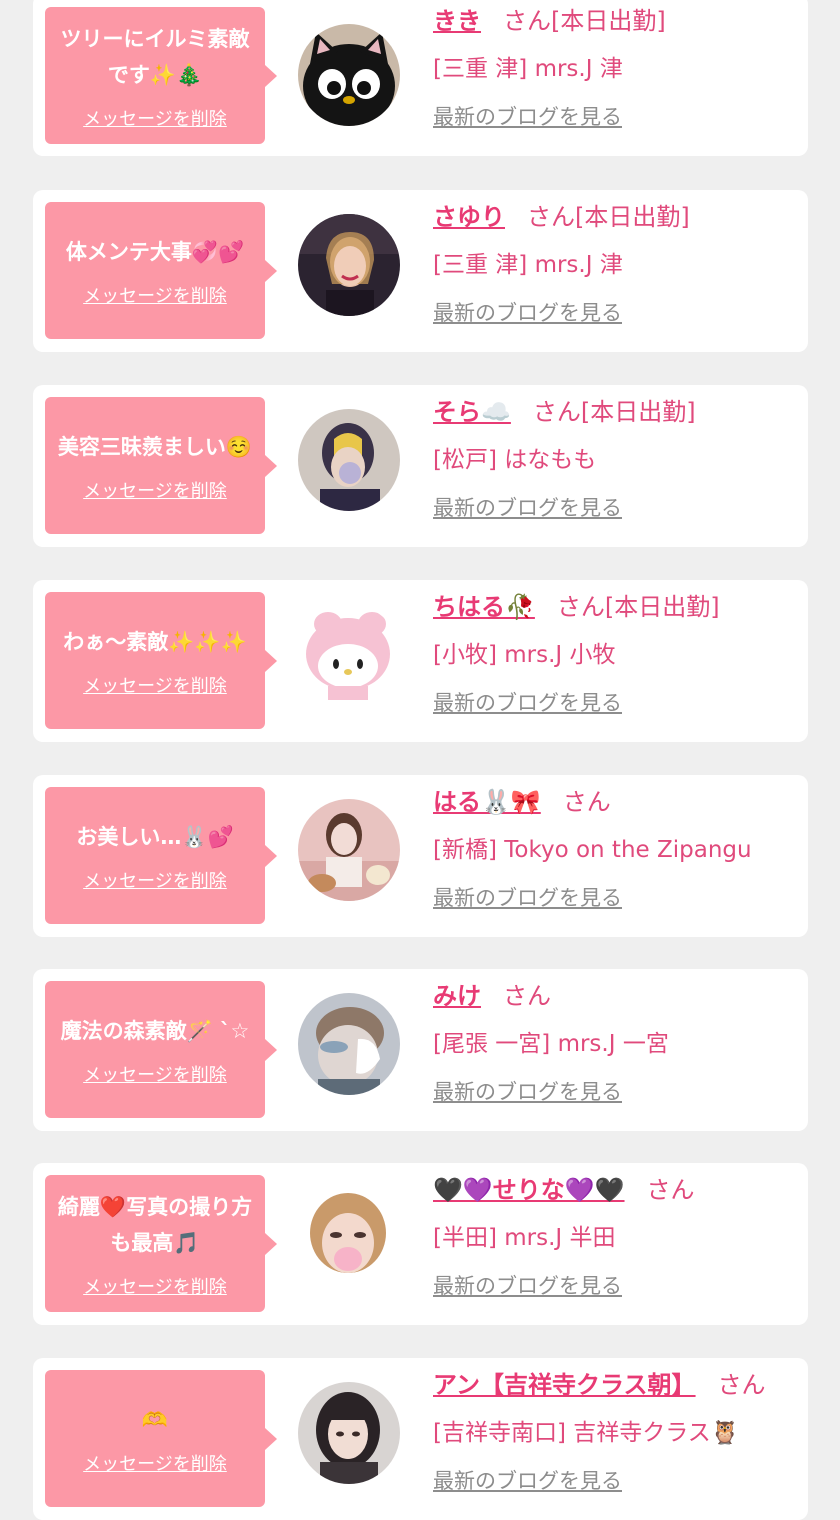 The height and width of the screenshot is (1520, 840). What do you see at coordinates (592, 850) in the screenshot?
I see `shop-name: [新橋] Tokyo on the Zipangu` at bounding box center [592, 850].